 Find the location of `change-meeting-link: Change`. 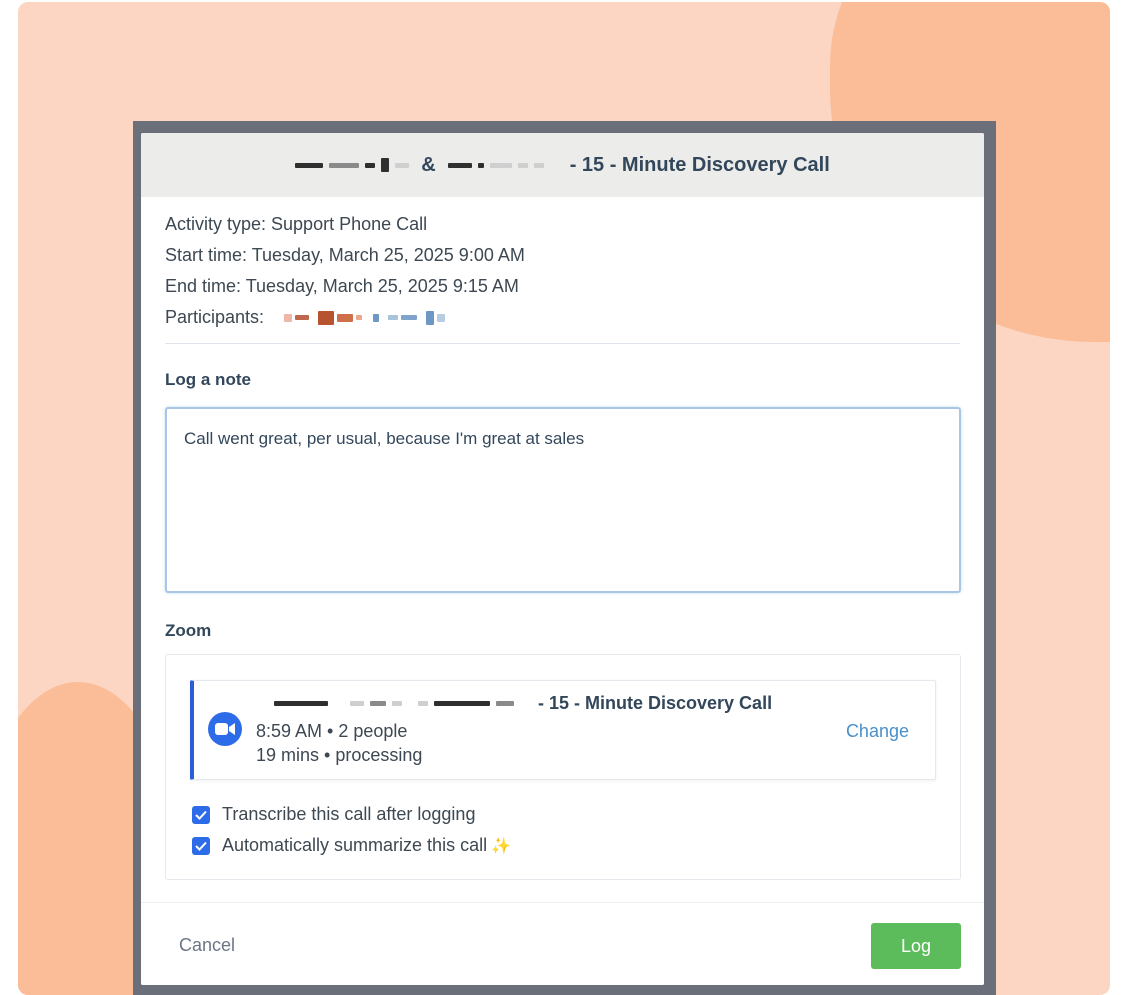

change-meeting-link: Change is located at coordinates (877, 731).